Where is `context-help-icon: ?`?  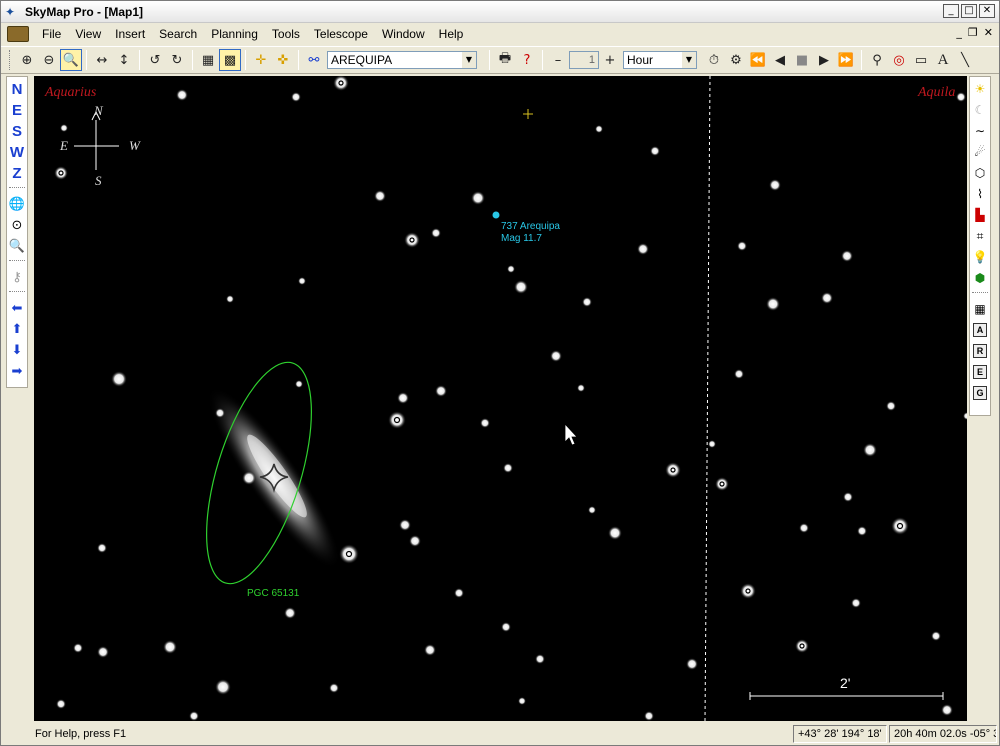 context-help-icon: ? is located at coordinates (527, 60).